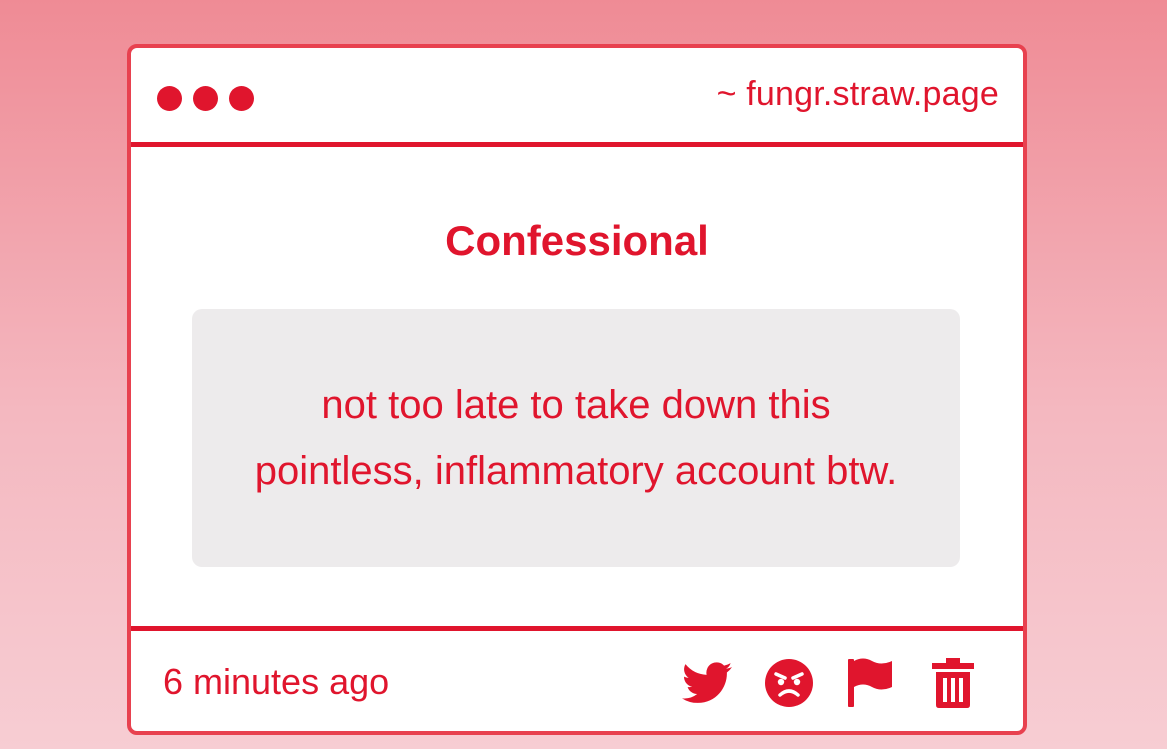  I want to click on timestamp: 6 minutes ago, so click(276, 681).